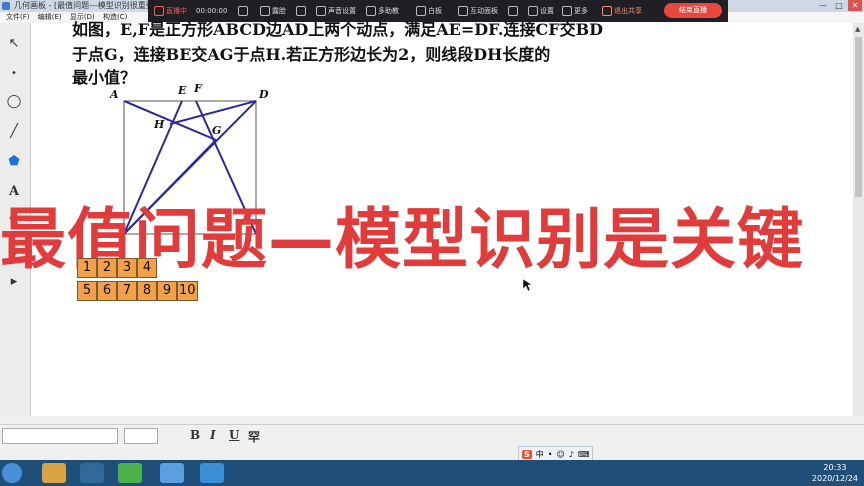  Describe the element at coordinates (835, 467) in the screenshot. I see `clock-time: 20:33` at that location.